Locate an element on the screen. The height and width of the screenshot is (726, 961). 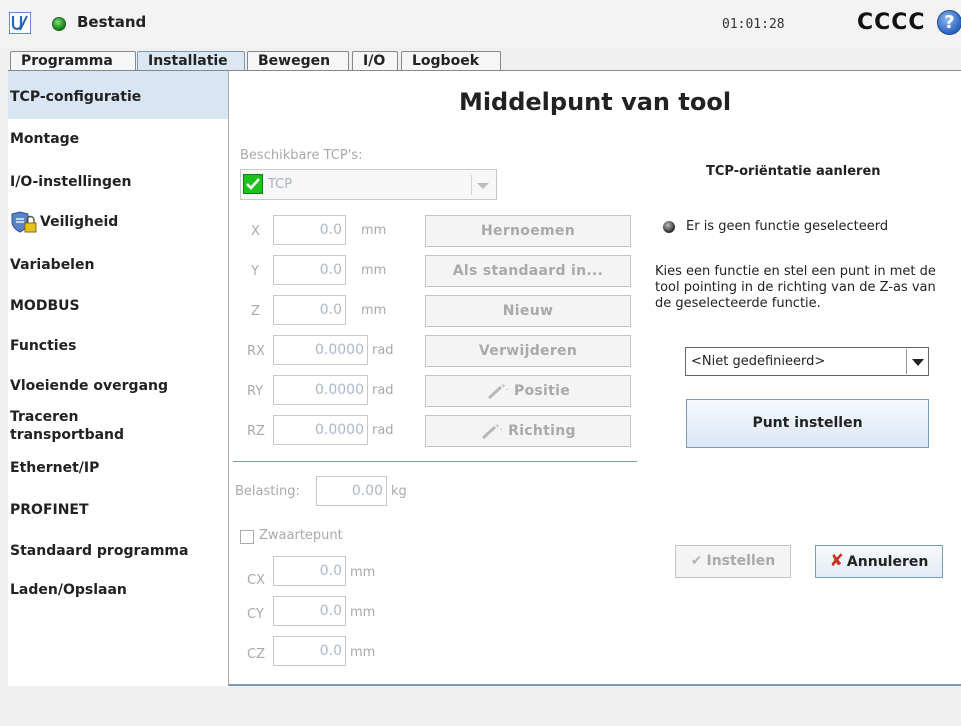
tab-installatie: Installatie is located at coordinates (191, 61).